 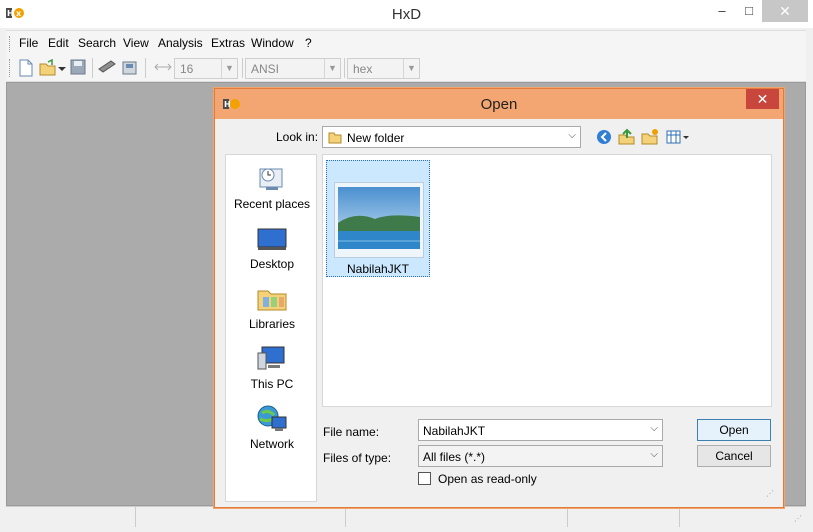 What do you see at coordinates (206, 68) in the screenshot?
I see `bytes-per-row-combo: 16 ▼` at bounding box center [206, 68].